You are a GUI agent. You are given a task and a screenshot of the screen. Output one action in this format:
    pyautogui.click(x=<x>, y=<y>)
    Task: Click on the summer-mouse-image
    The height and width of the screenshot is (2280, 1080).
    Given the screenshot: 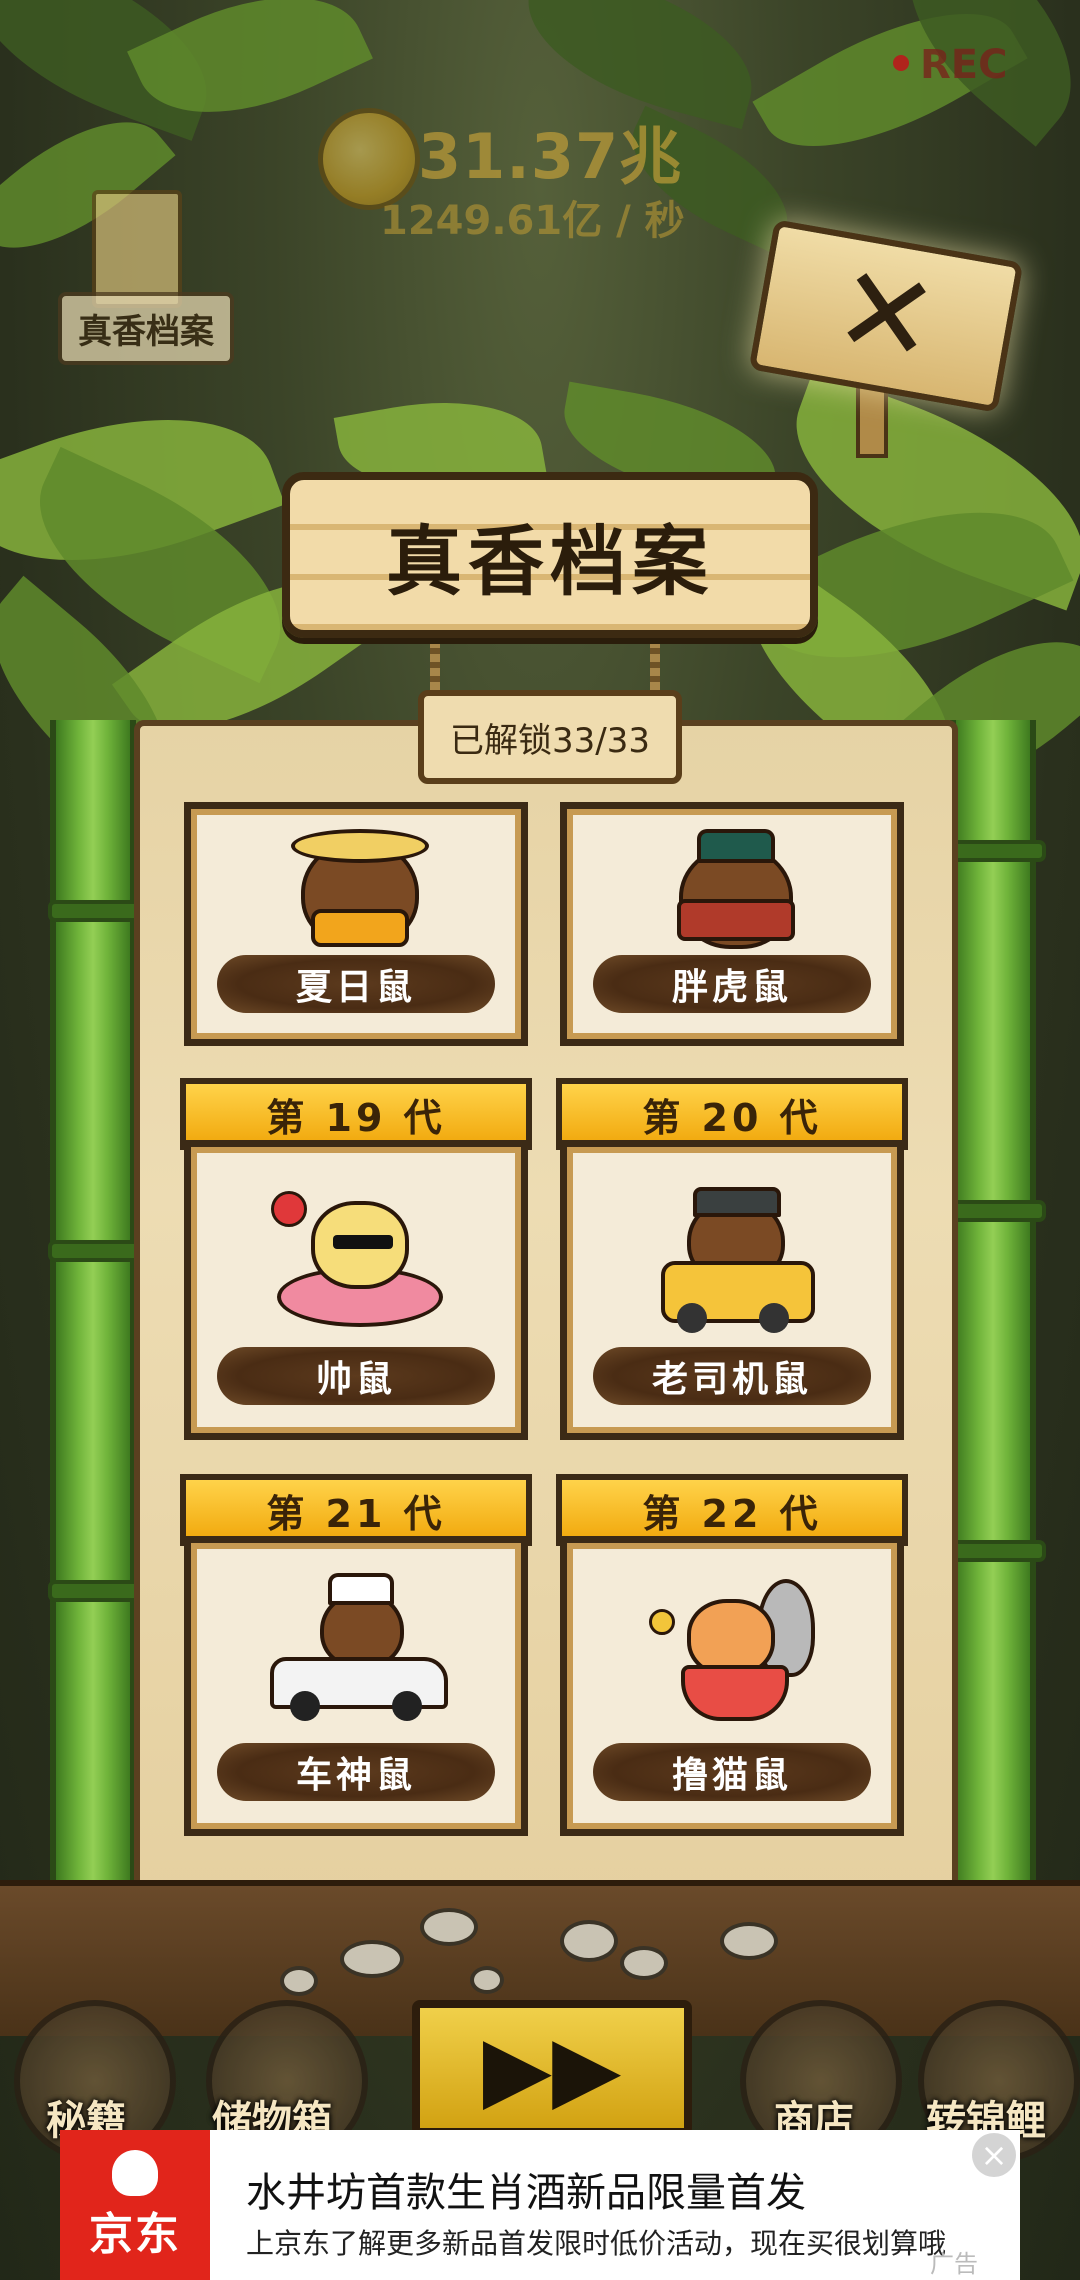 What is the action you would take?
    pyautogui.click(x=356, y=889)
    